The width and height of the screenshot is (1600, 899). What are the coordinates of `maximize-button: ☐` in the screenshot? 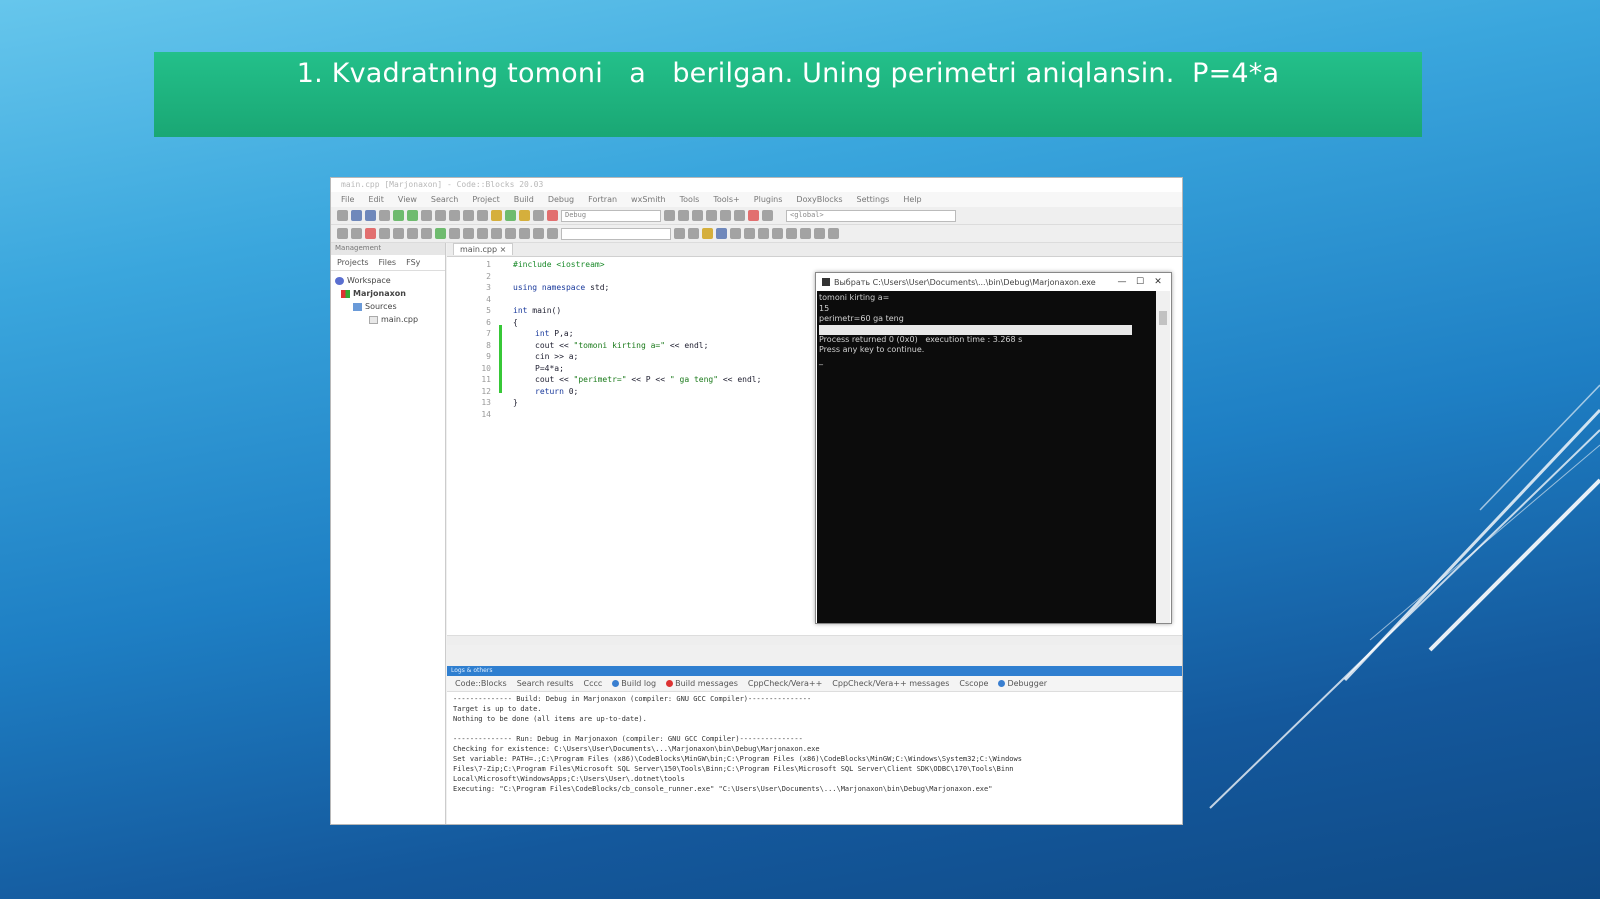 It's located at (1140, 282).